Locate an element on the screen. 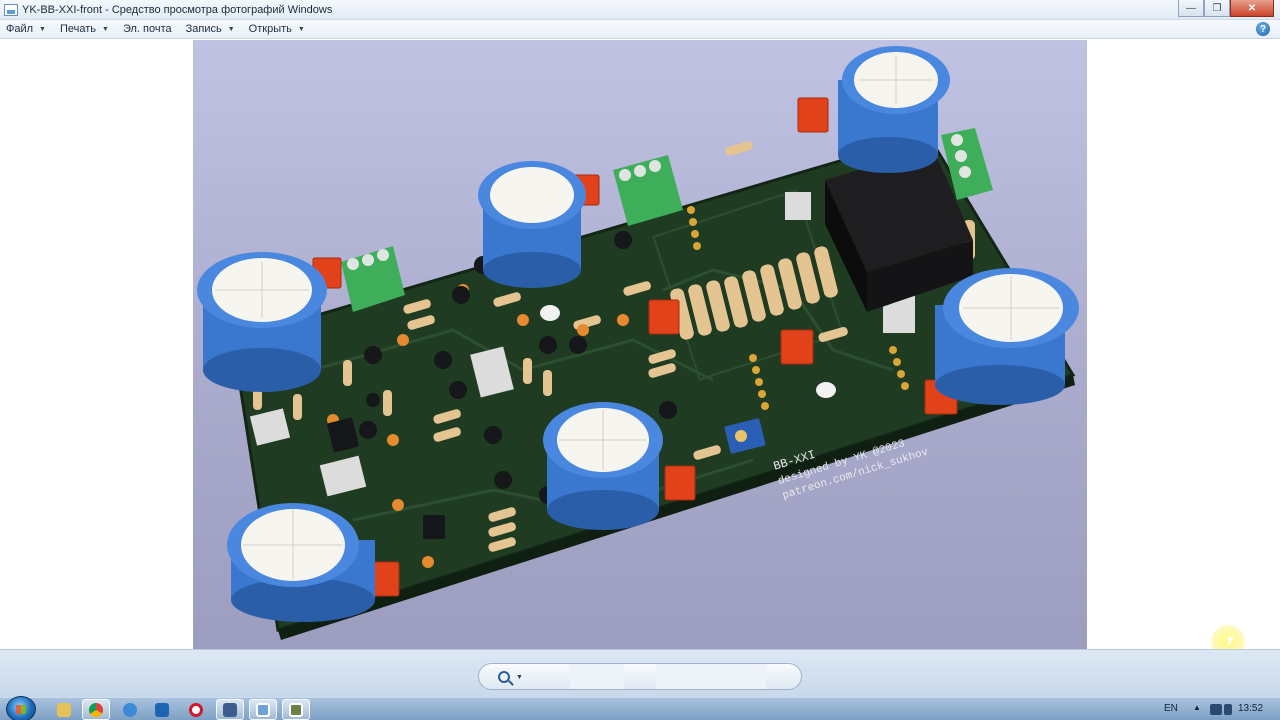  viewer-control-bar: ▼ is located at coordinates (640, 673).